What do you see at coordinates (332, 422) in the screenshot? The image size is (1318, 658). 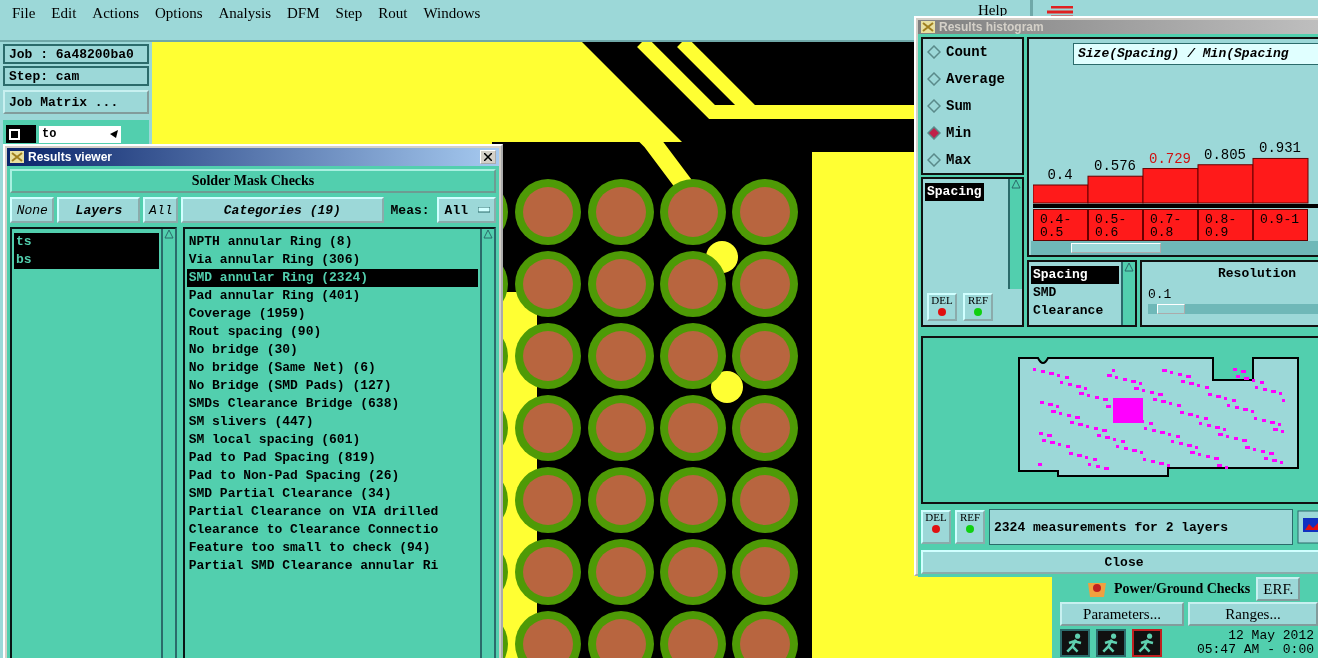 I see `category-item: SM slivers (447)` at bounding box center [332, 422].